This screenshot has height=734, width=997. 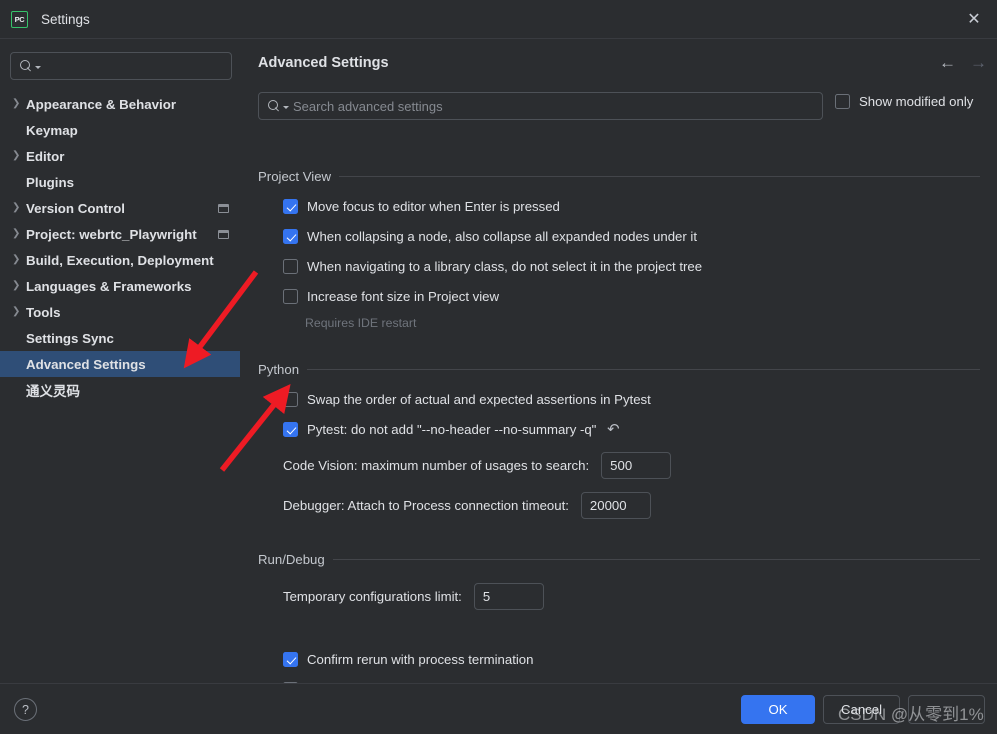 What do you see at coordinates (25, 709) in the screenshot?
I see `help-button: ?` at bounding box center [25, 709].